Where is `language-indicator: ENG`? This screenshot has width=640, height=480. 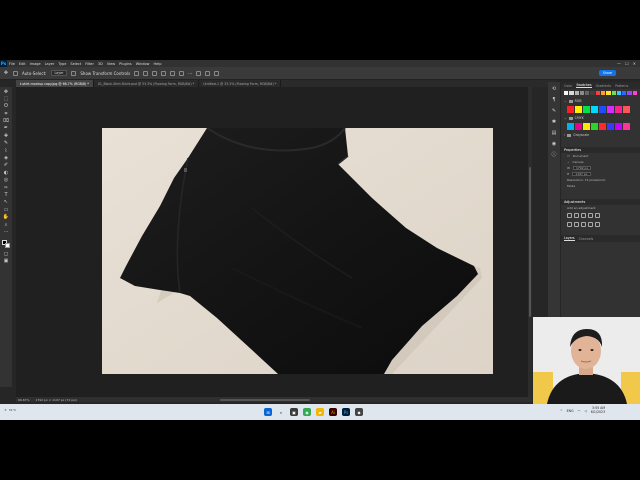
language-indicator: ENG is located at coordinates (570, 411).